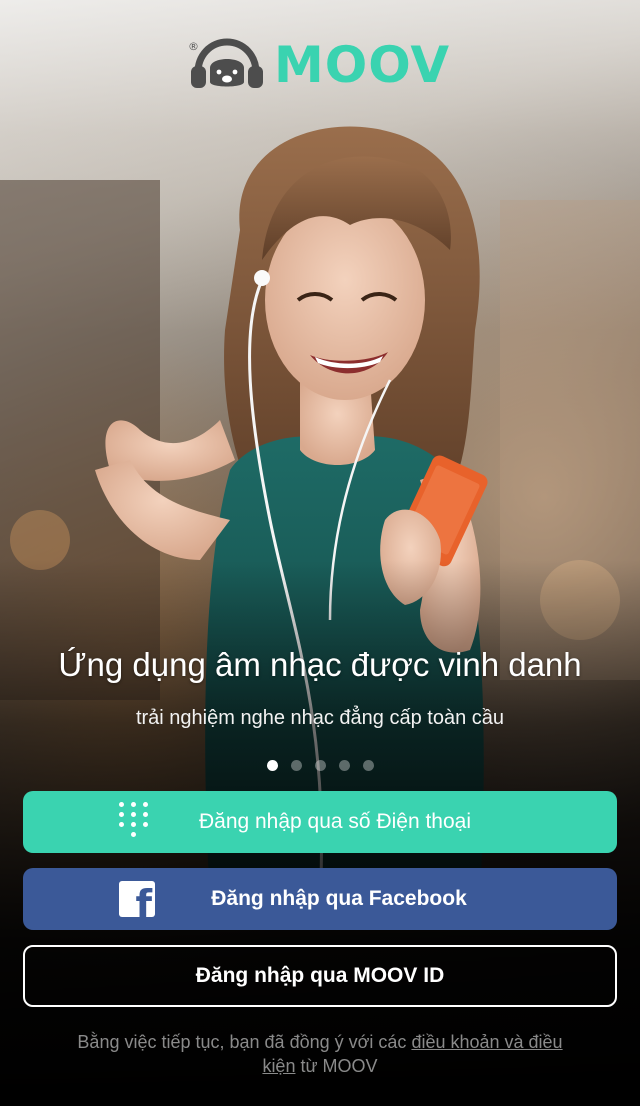 The width and height of the screenshot is (640, 1106). What do you see at coordinates (486, 1042) in the screenshot?
I see `terms-link: điều khoản và điều` at bounding box center [486, 1042].